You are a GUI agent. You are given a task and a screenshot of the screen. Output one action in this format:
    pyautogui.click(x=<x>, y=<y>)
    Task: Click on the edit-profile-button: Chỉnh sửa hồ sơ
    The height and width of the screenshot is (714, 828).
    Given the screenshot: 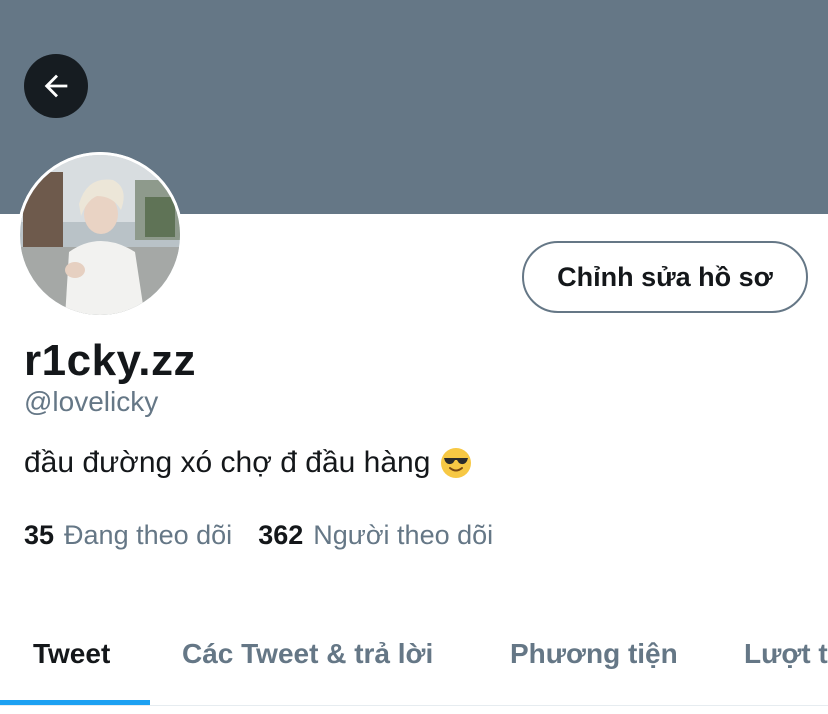 What is the action you would take?
    pyautogui.click(x=665, y=277)
    